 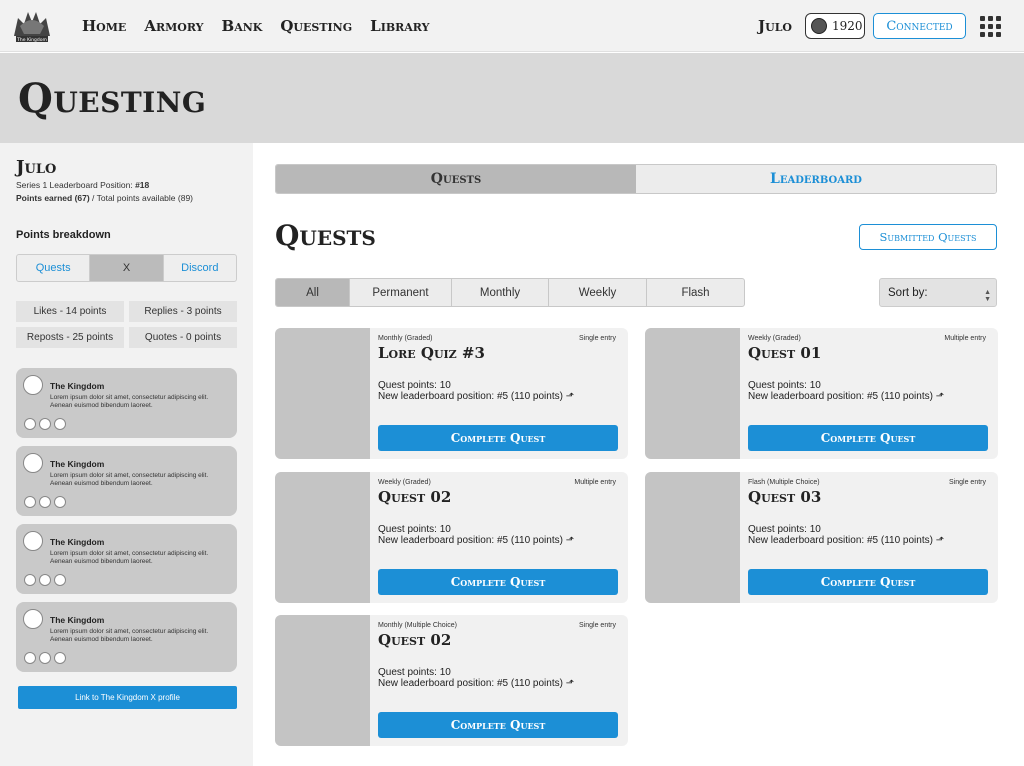 I want to click on quest-filters: All Permanent Monthly Weekly Flash, so click(x=510, y=292).